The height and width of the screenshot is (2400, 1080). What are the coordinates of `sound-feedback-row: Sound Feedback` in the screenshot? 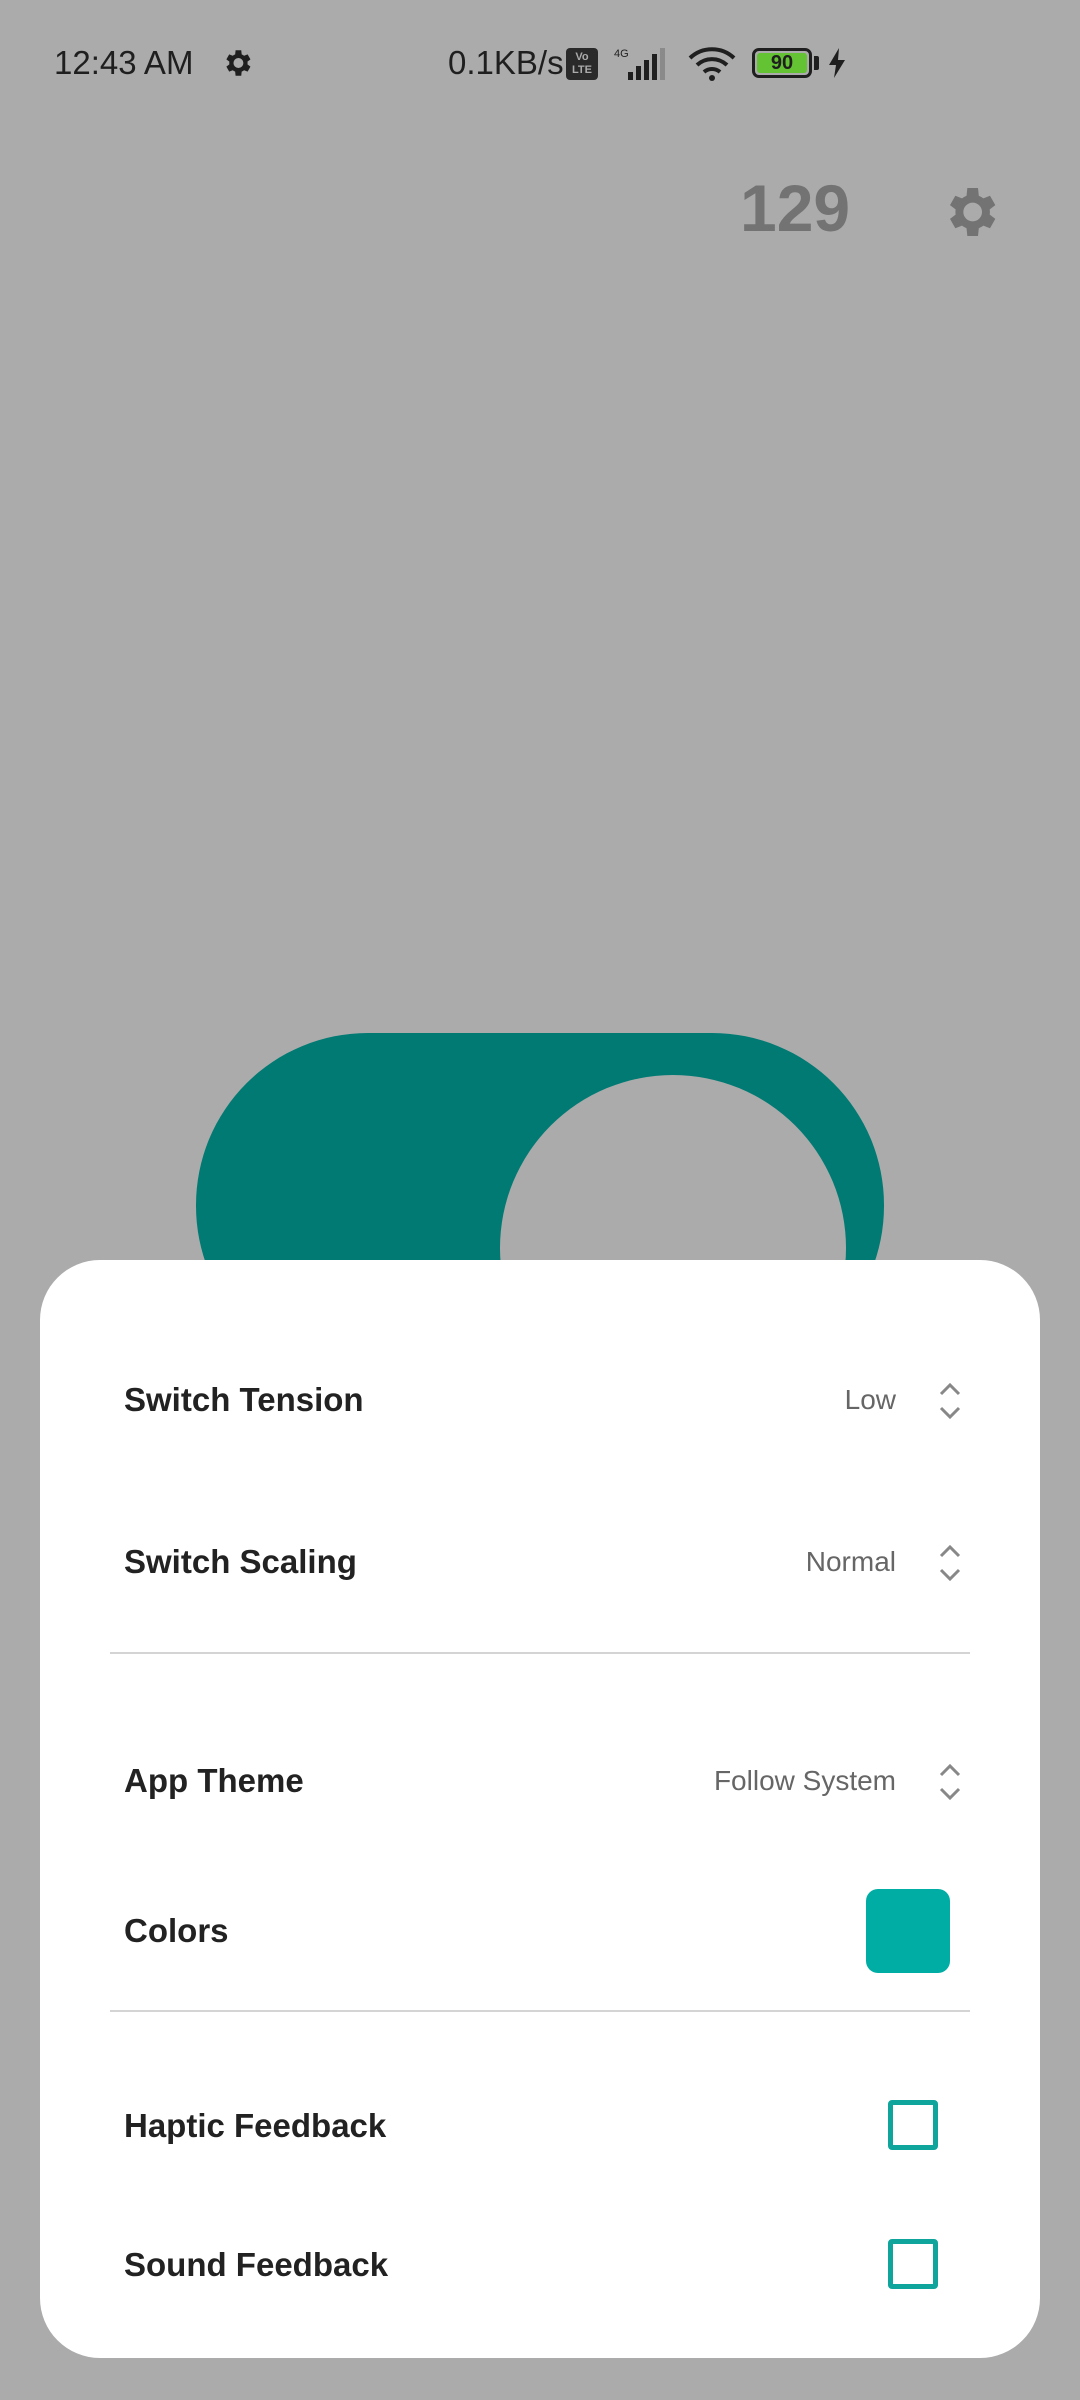 It's located at (547, 2265).